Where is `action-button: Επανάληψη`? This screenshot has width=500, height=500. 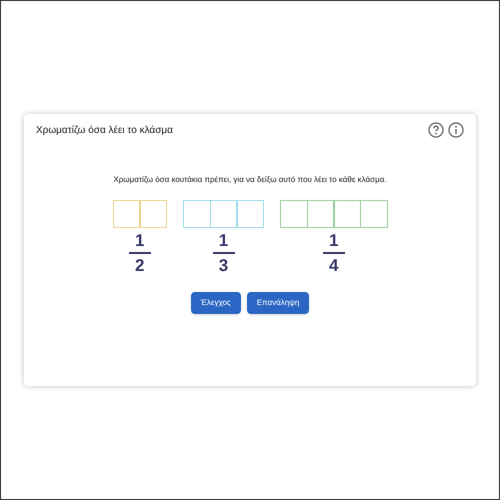 action-button: Επανάληψη is located at coordinates (278, 303).